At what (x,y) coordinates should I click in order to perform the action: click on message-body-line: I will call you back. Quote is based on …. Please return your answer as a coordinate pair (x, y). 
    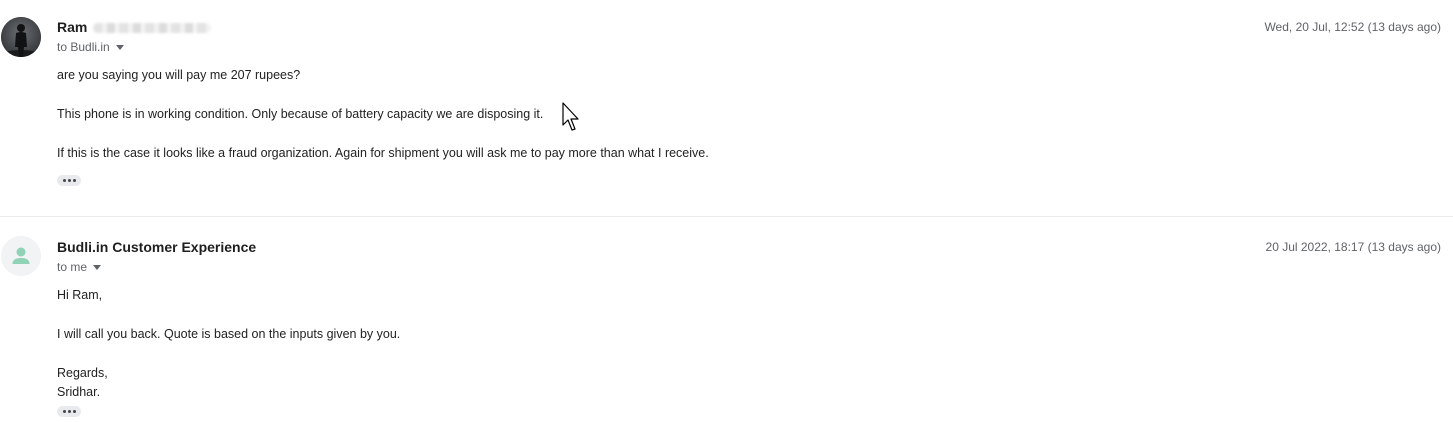
    Looking at the image, I should click on (229, 334).